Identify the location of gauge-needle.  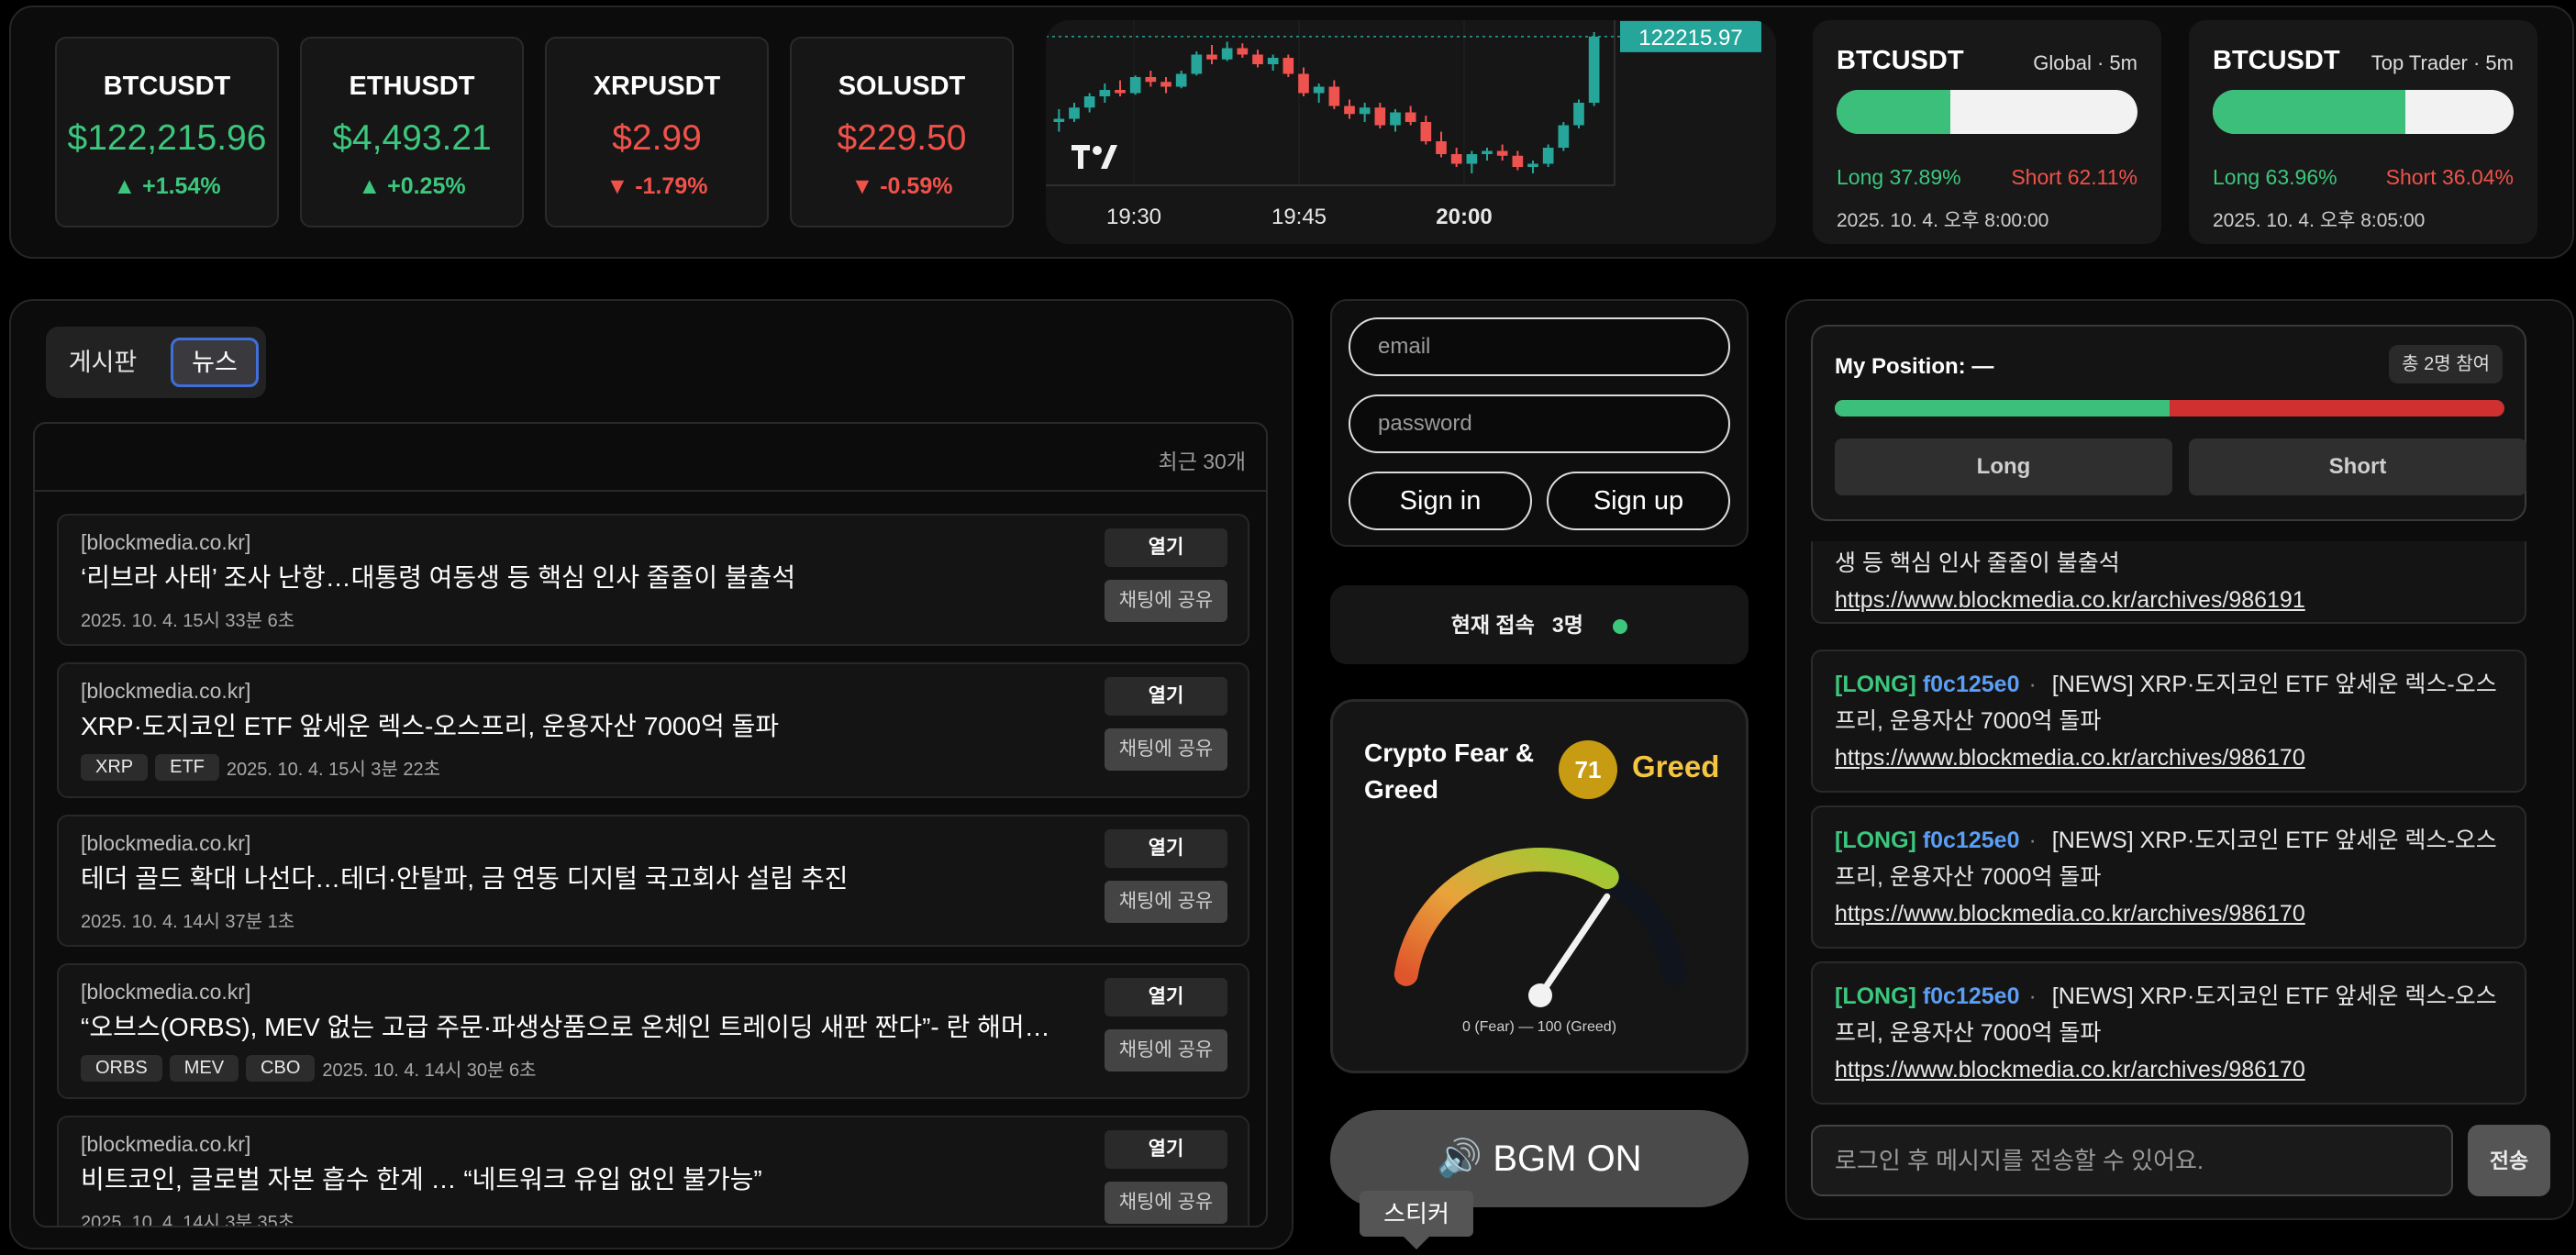
(1574, 946).